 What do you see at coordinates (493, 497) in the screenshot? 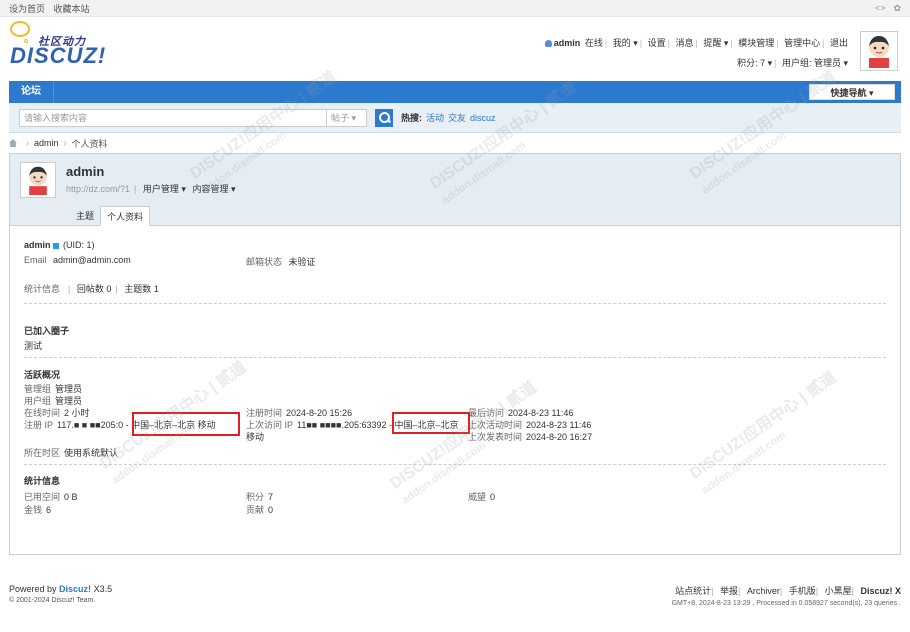
I see `prestige-value: 0` at bounding box center [493, 497].